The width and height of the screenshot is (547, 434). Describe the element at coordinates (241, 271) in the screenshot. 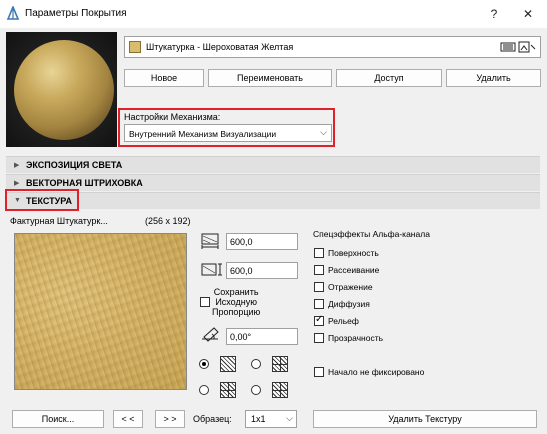

I see `height-value: 600,0` at that location.